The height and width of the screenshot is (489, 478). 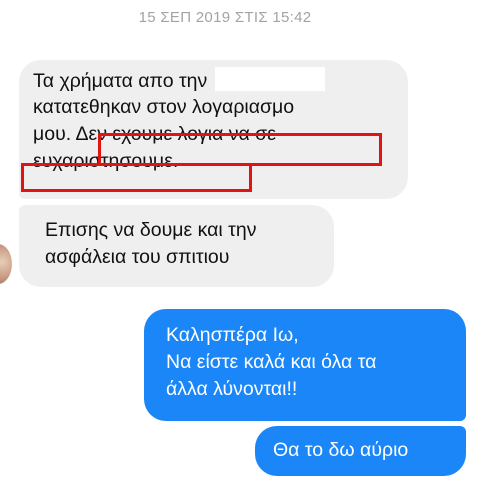 What do you see at coordinates (341, 450) in the screenshot?
I see `message-line-text: Θα το δω αύριο` at bounding box center [341, 450].